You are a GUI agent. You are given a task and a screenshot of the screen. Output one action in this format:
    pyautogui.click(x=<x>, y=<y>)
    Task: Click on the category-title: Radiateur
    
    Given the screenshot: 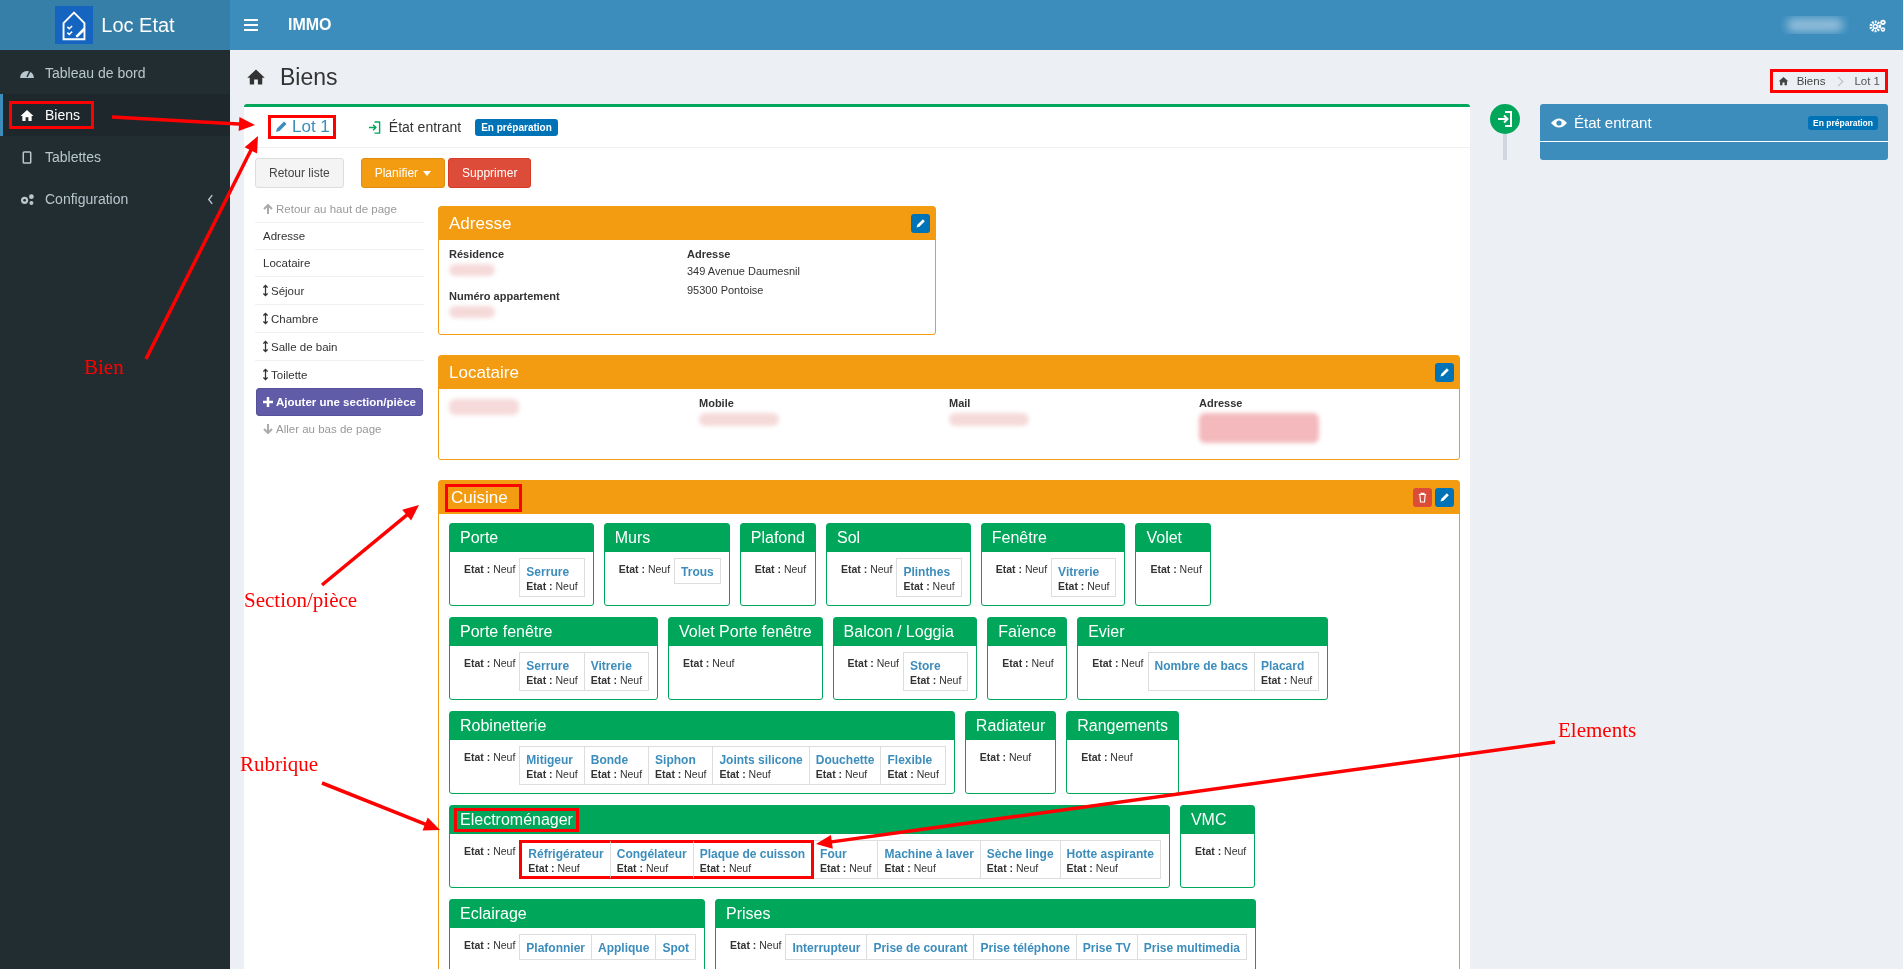 What is the action you would take?
    pyautogui.click(x=1010, y=726)
    